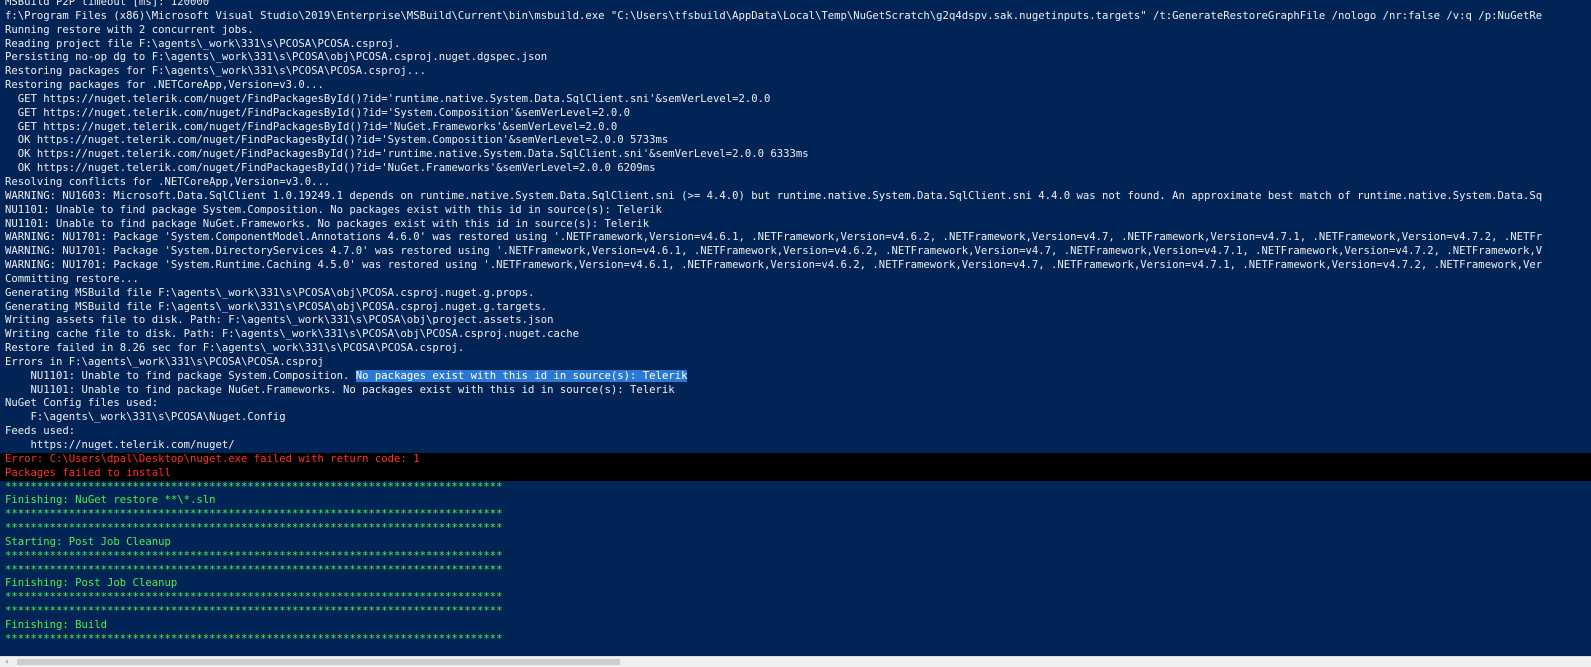  Describe the element at coordinates (56, 624) in the screenshot. I see `console-line-text: Finishing: Build` at that location.